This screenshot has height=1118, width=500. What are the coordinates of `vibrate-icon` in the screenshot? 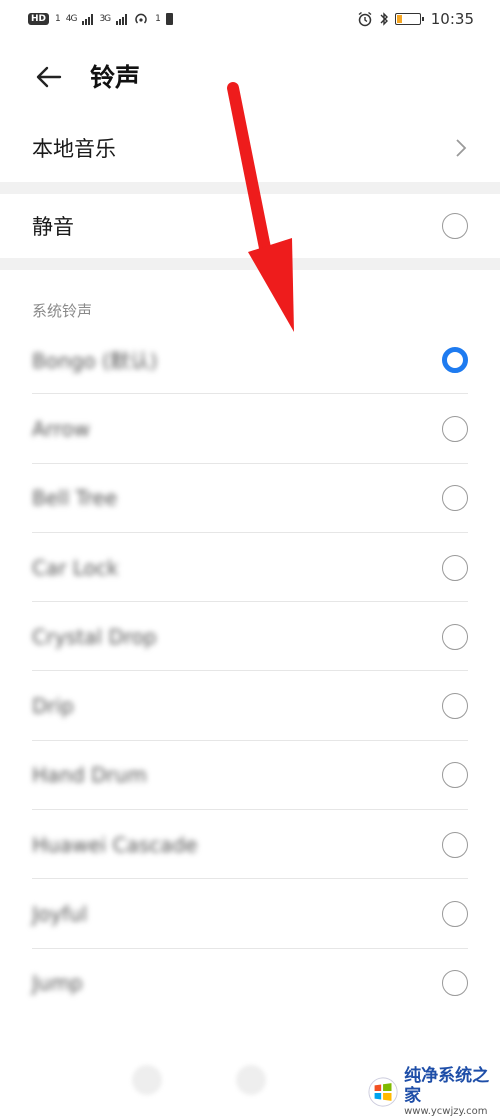 It's located at (169, 19).